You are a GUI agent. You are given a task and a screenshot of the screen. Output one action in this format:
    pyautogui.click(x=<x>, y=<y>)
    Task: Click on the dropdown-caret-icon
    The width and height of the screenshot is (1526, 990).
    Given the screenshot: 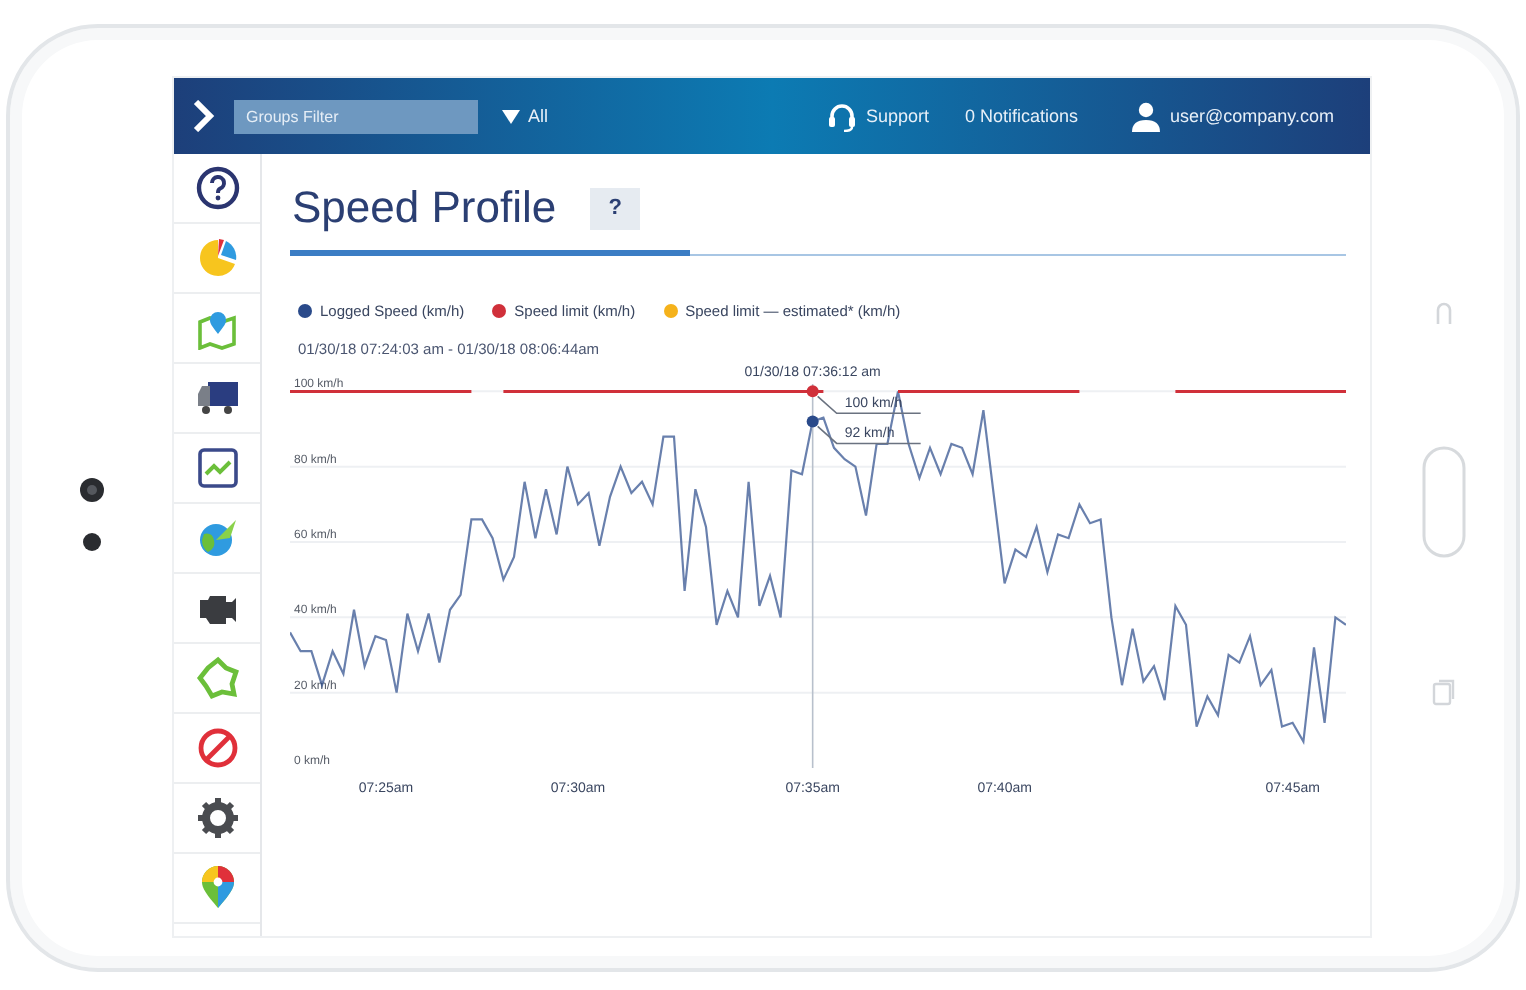 What is the action you would take?
    pyautogui.click(x=511, y=116)
    